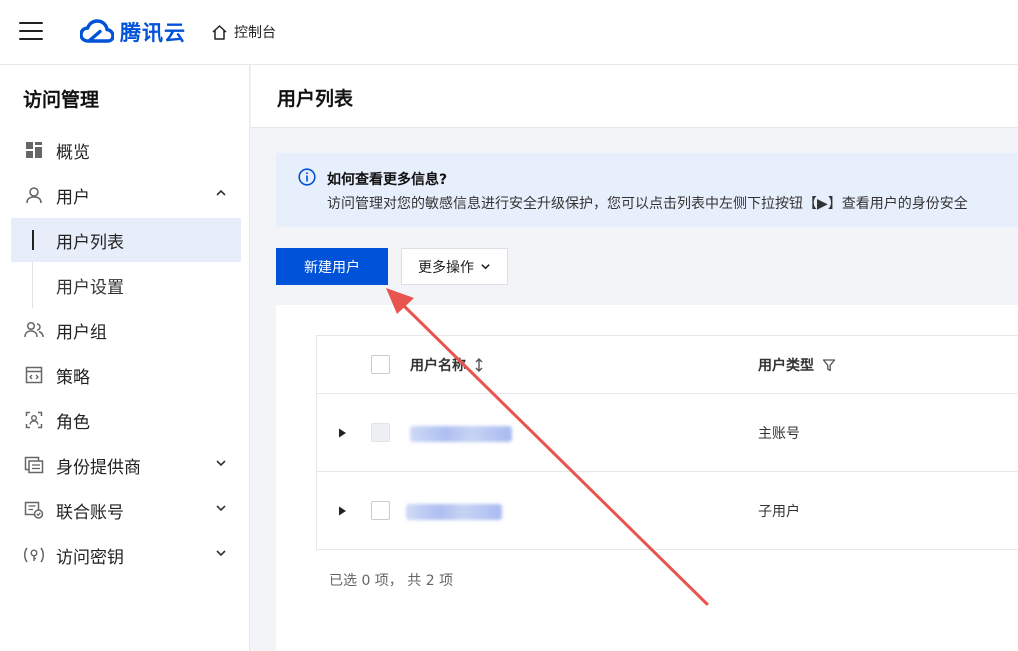 Image resolution: width=1018 pixels, height=651 pixels. What do you see at coordinates (447, 365) in the screenshot?
I see `column-header-username: 用户名称` at bounding box center [447, 365].